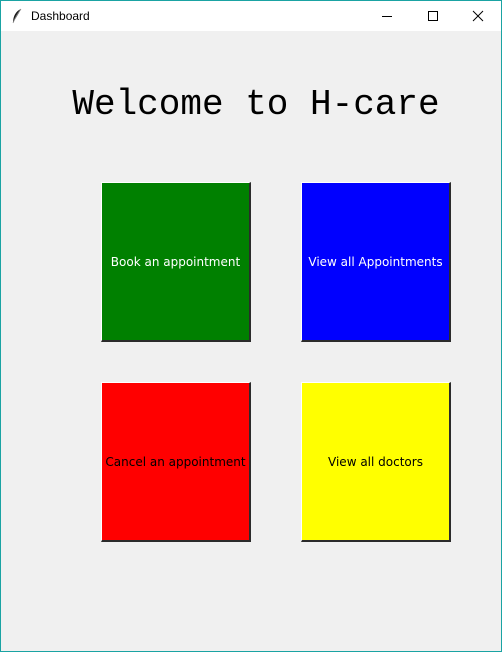  I want to click on view-doctors-button: View all doctors, so click(376, 462).